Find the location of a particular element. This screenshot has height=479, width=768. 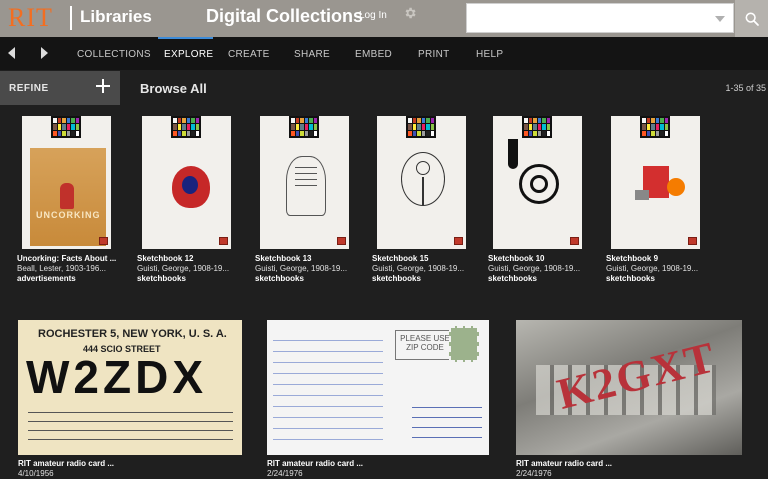

browse-title: Browse All is located at coordinates (173, 88).